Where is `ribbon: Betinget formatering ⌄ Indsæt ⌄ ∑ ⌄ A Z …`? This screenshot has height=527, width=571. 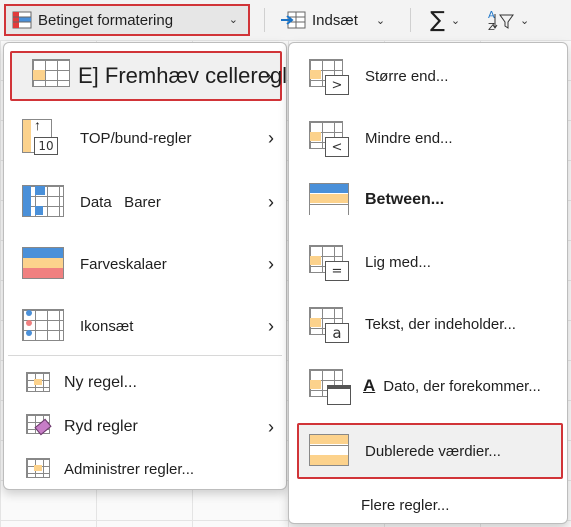 ribbon: Betinget formatering ⌄ Indsæt ⌄ ∑ ⌄ A Z … is located at coordinates (285, 22).